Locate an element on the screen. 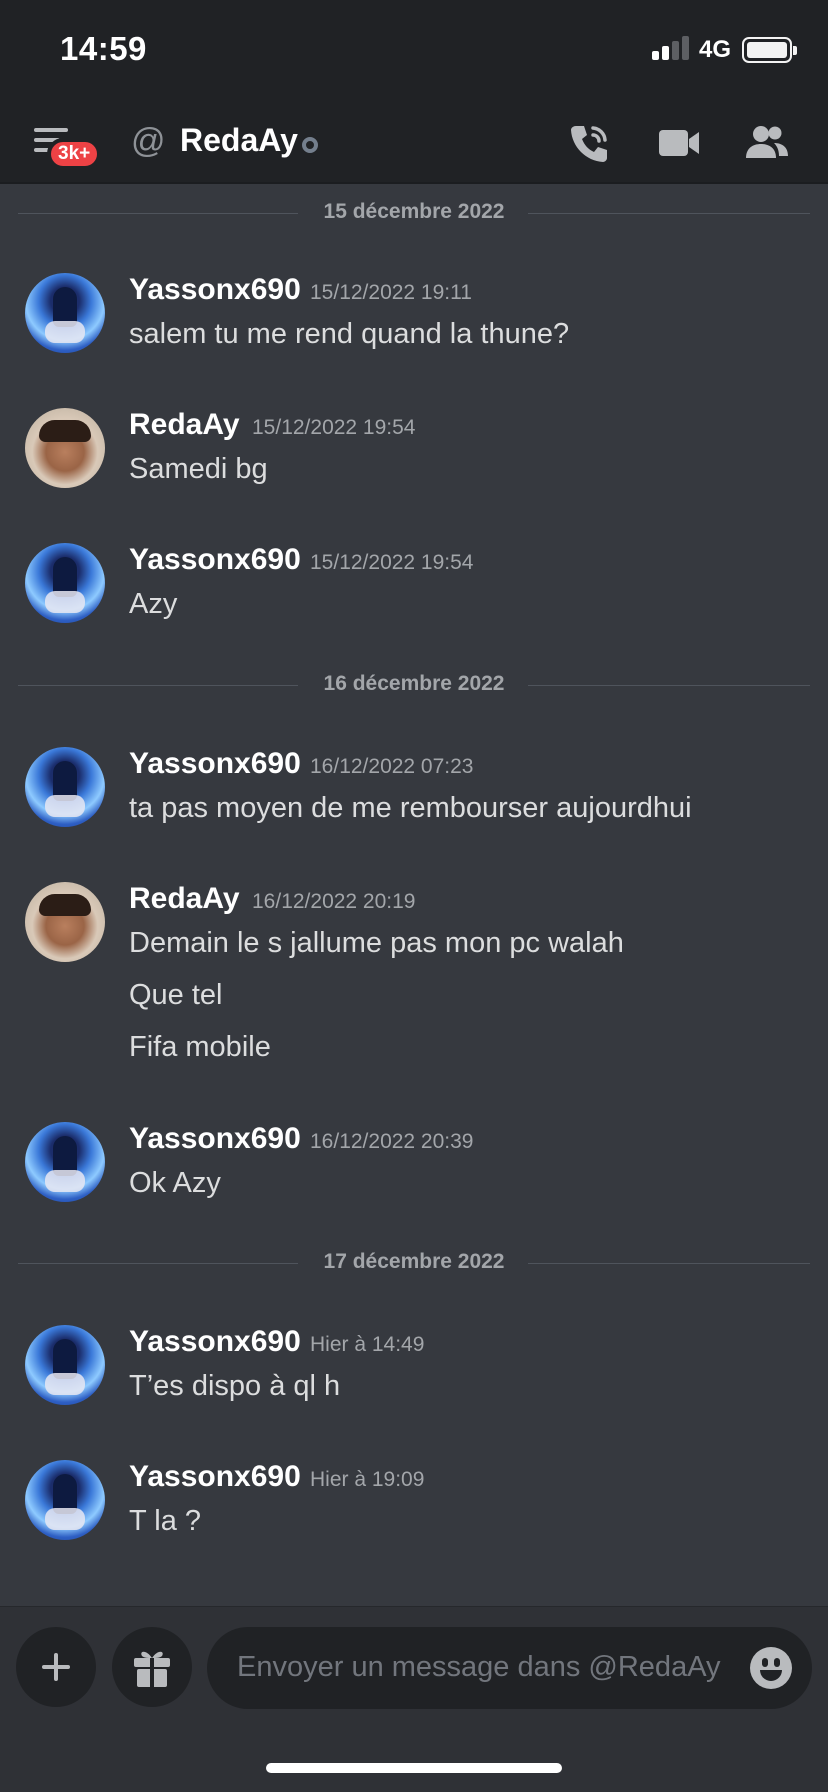 This screenshot has height=1792, width=828. message-timestamp: 16/12/2022 20:39 is located at coordinates (392, 1141).